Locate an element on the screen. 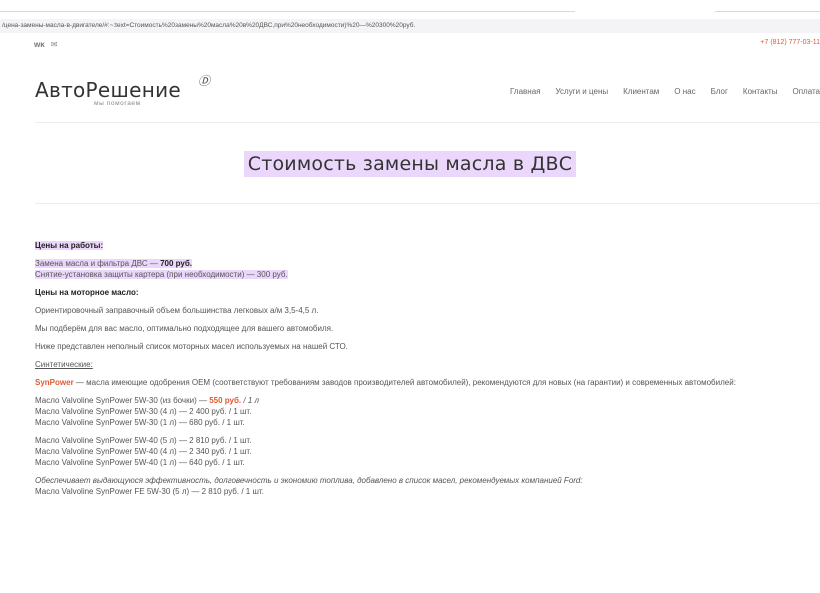 This screenshot has width=820, height=593. synthetic-heading: Синтетические: is located at coordinates (427, 364).